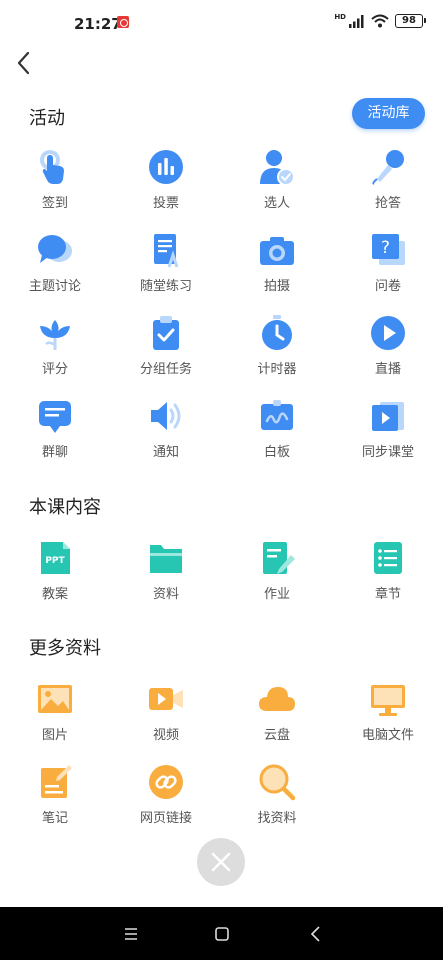 This screenshot has height=960, width=443. Describe the element at coordinates (387, 452) in the screenshot. I see `activity-label: 同步课堂` at that location.